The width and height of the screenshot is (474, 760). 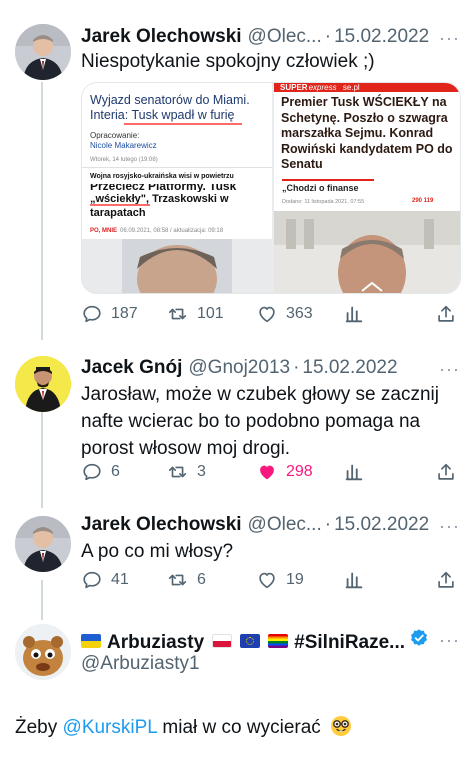 I want to click on se-photo, so click(x=367, y=252).